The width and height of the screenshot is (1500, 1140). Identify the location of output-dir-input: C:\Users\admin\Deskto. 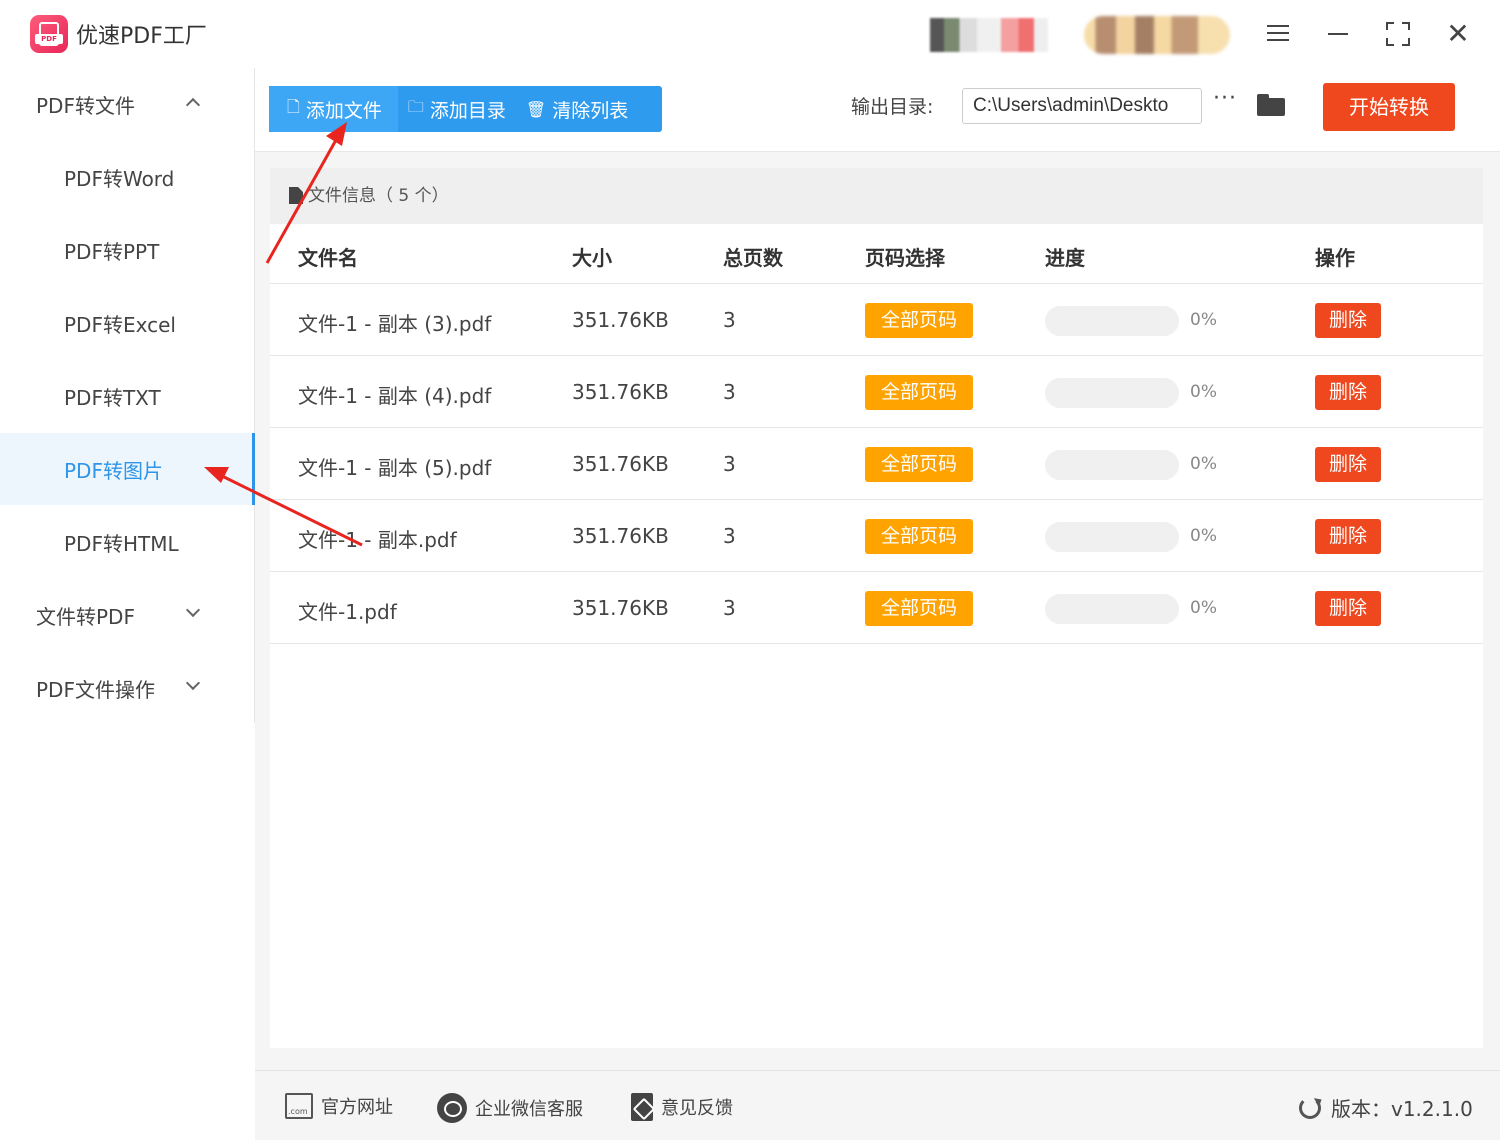
(1082, 106).